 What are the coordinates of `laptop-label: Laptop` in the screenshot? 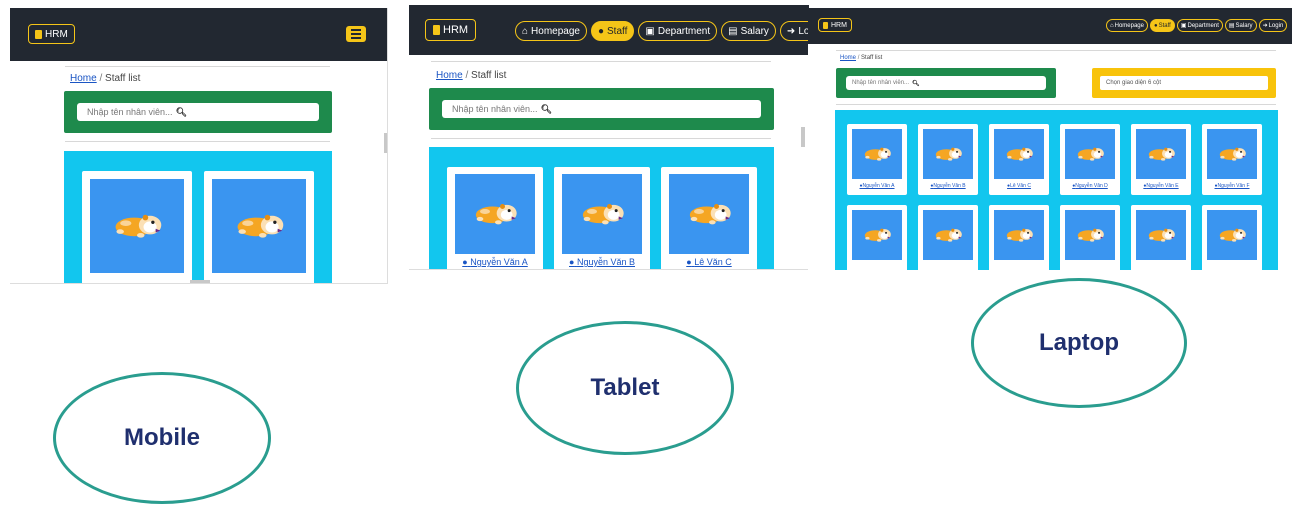 It's located at (1079, 343).